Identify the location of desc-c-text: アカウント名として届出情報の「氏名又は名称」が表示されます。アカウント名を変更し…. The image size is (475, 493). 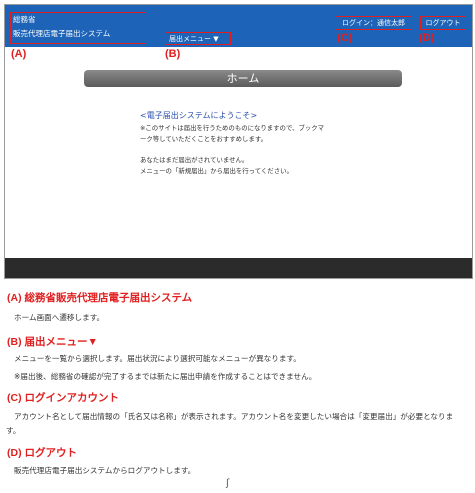
(230, 423).